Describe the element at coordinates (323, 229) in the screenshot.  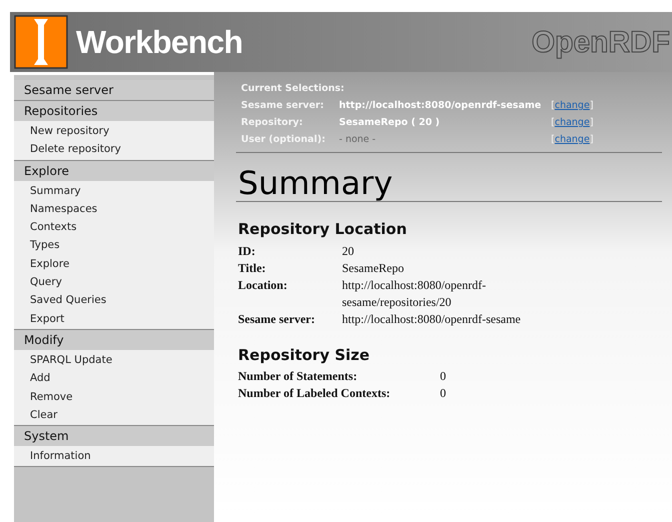
I see `section-heading: Repository Location` at that location.